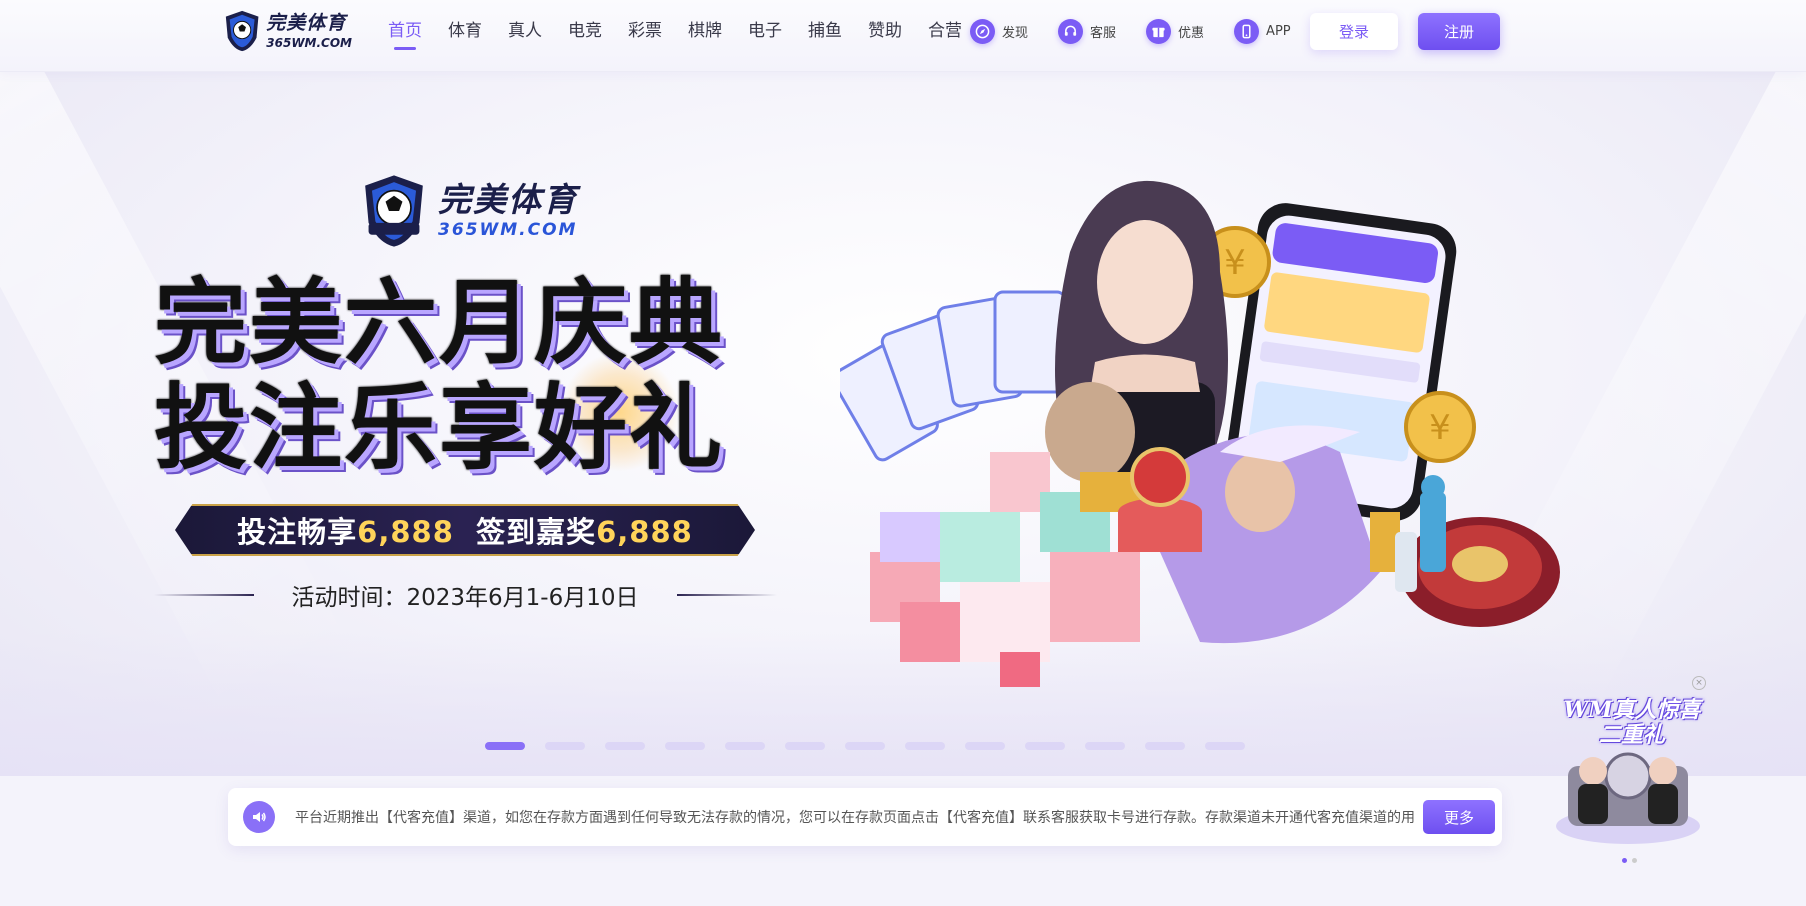 The height and width of the screenshot is (906, 1806). Describe the element at coordinates (508, 230) in the screenshot. I see `banner-logo-domain: 365WM.COM` at that location.